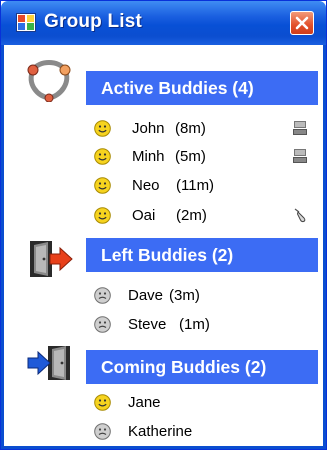 The image size is (327, 450). I want to click on buddy-name: Neo, so click(146, 185).